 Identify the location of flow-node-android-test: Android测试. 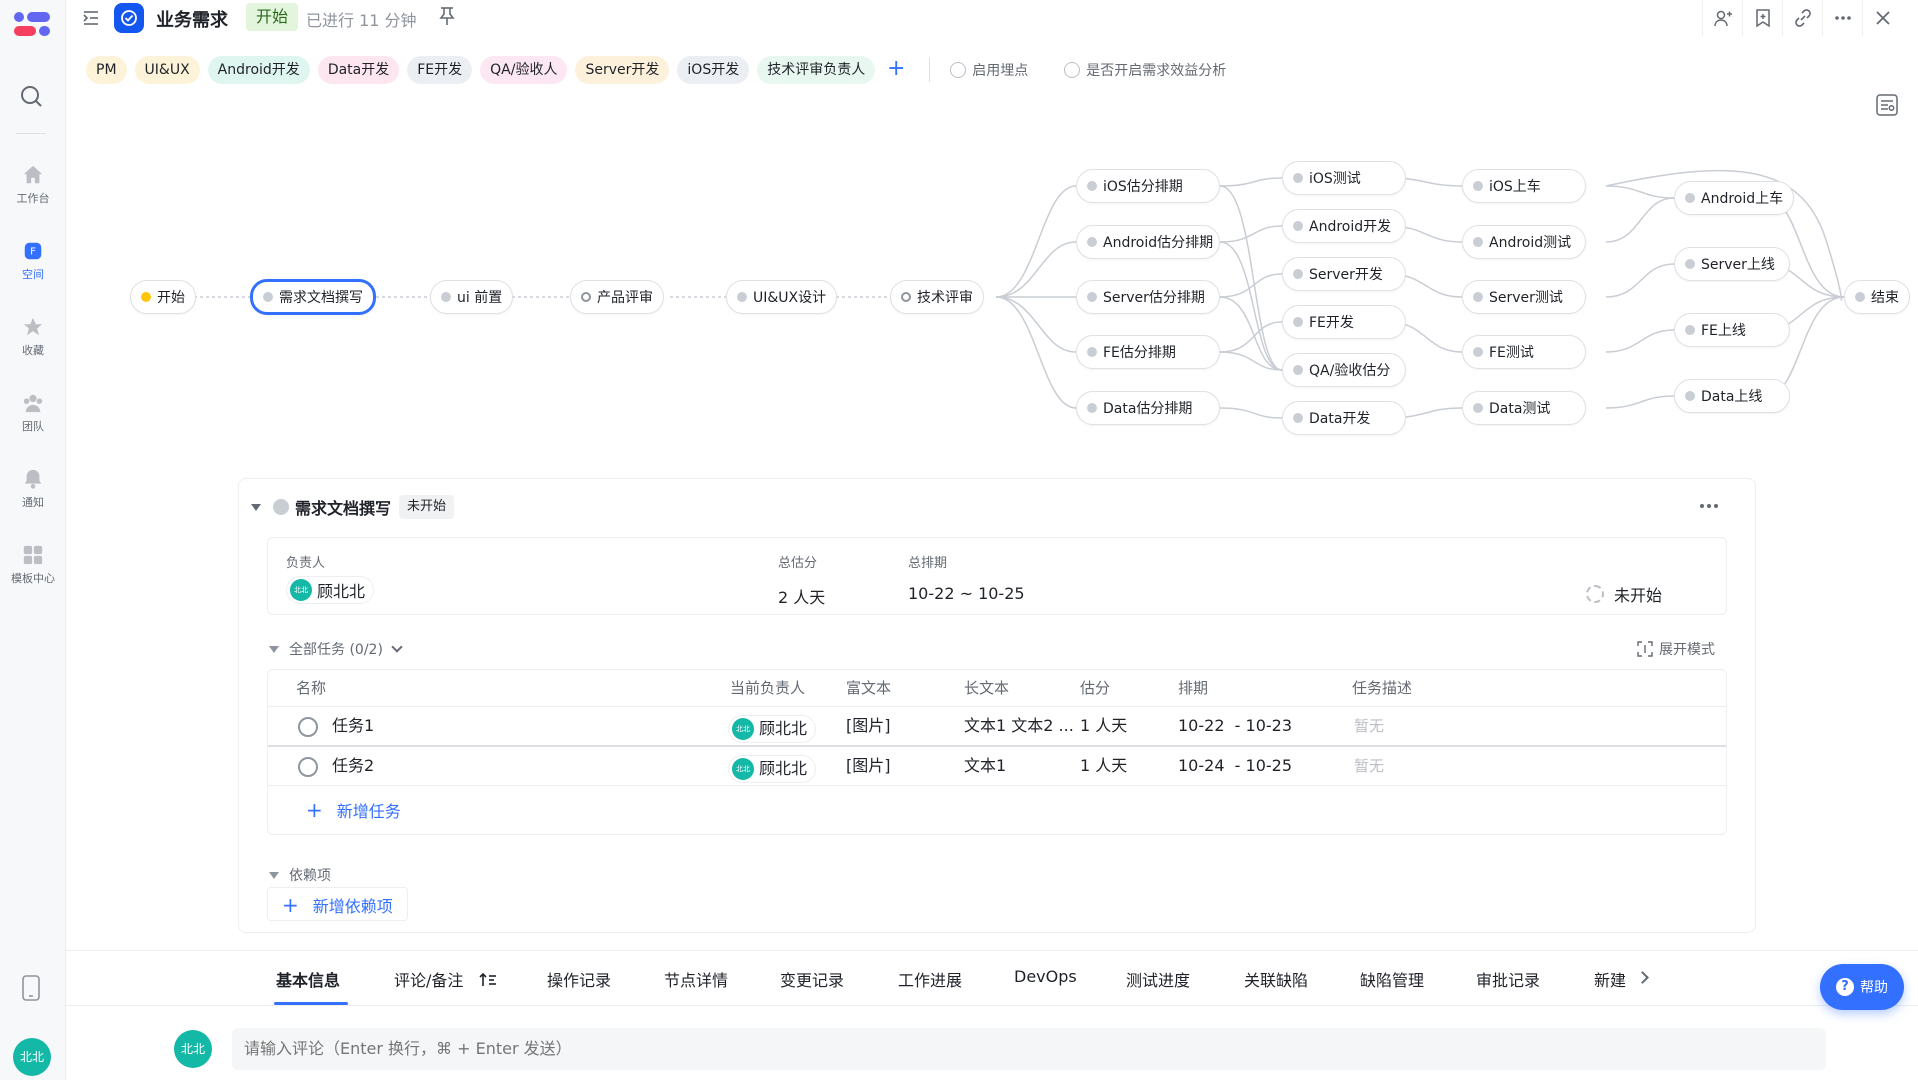
(1524, 242).